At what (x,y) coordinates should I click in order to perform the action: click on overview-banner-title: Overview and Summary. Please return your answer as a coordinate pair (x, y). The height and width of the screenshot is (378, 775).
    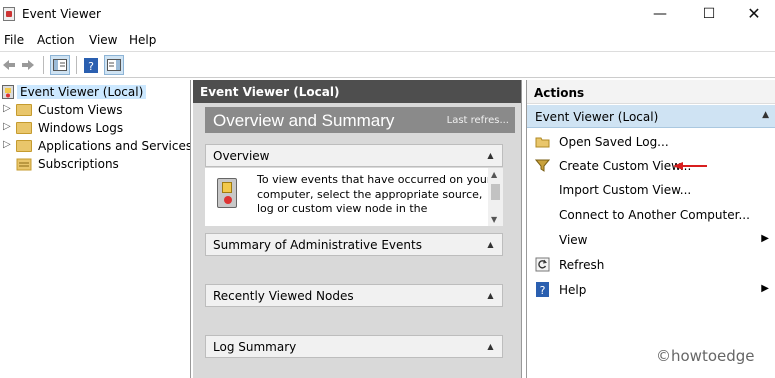
    Looking at the image, I should click on (304, 120).